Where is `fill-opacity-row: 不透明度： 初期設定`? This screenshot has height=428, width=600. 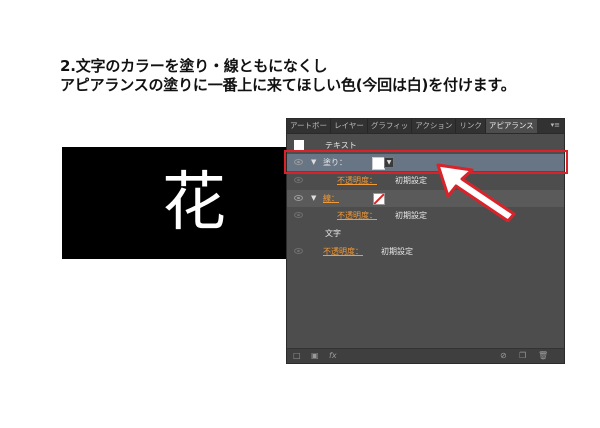 fill-opacity-row: 不透明度： 初期設定 is located at coordinates (425, 180).